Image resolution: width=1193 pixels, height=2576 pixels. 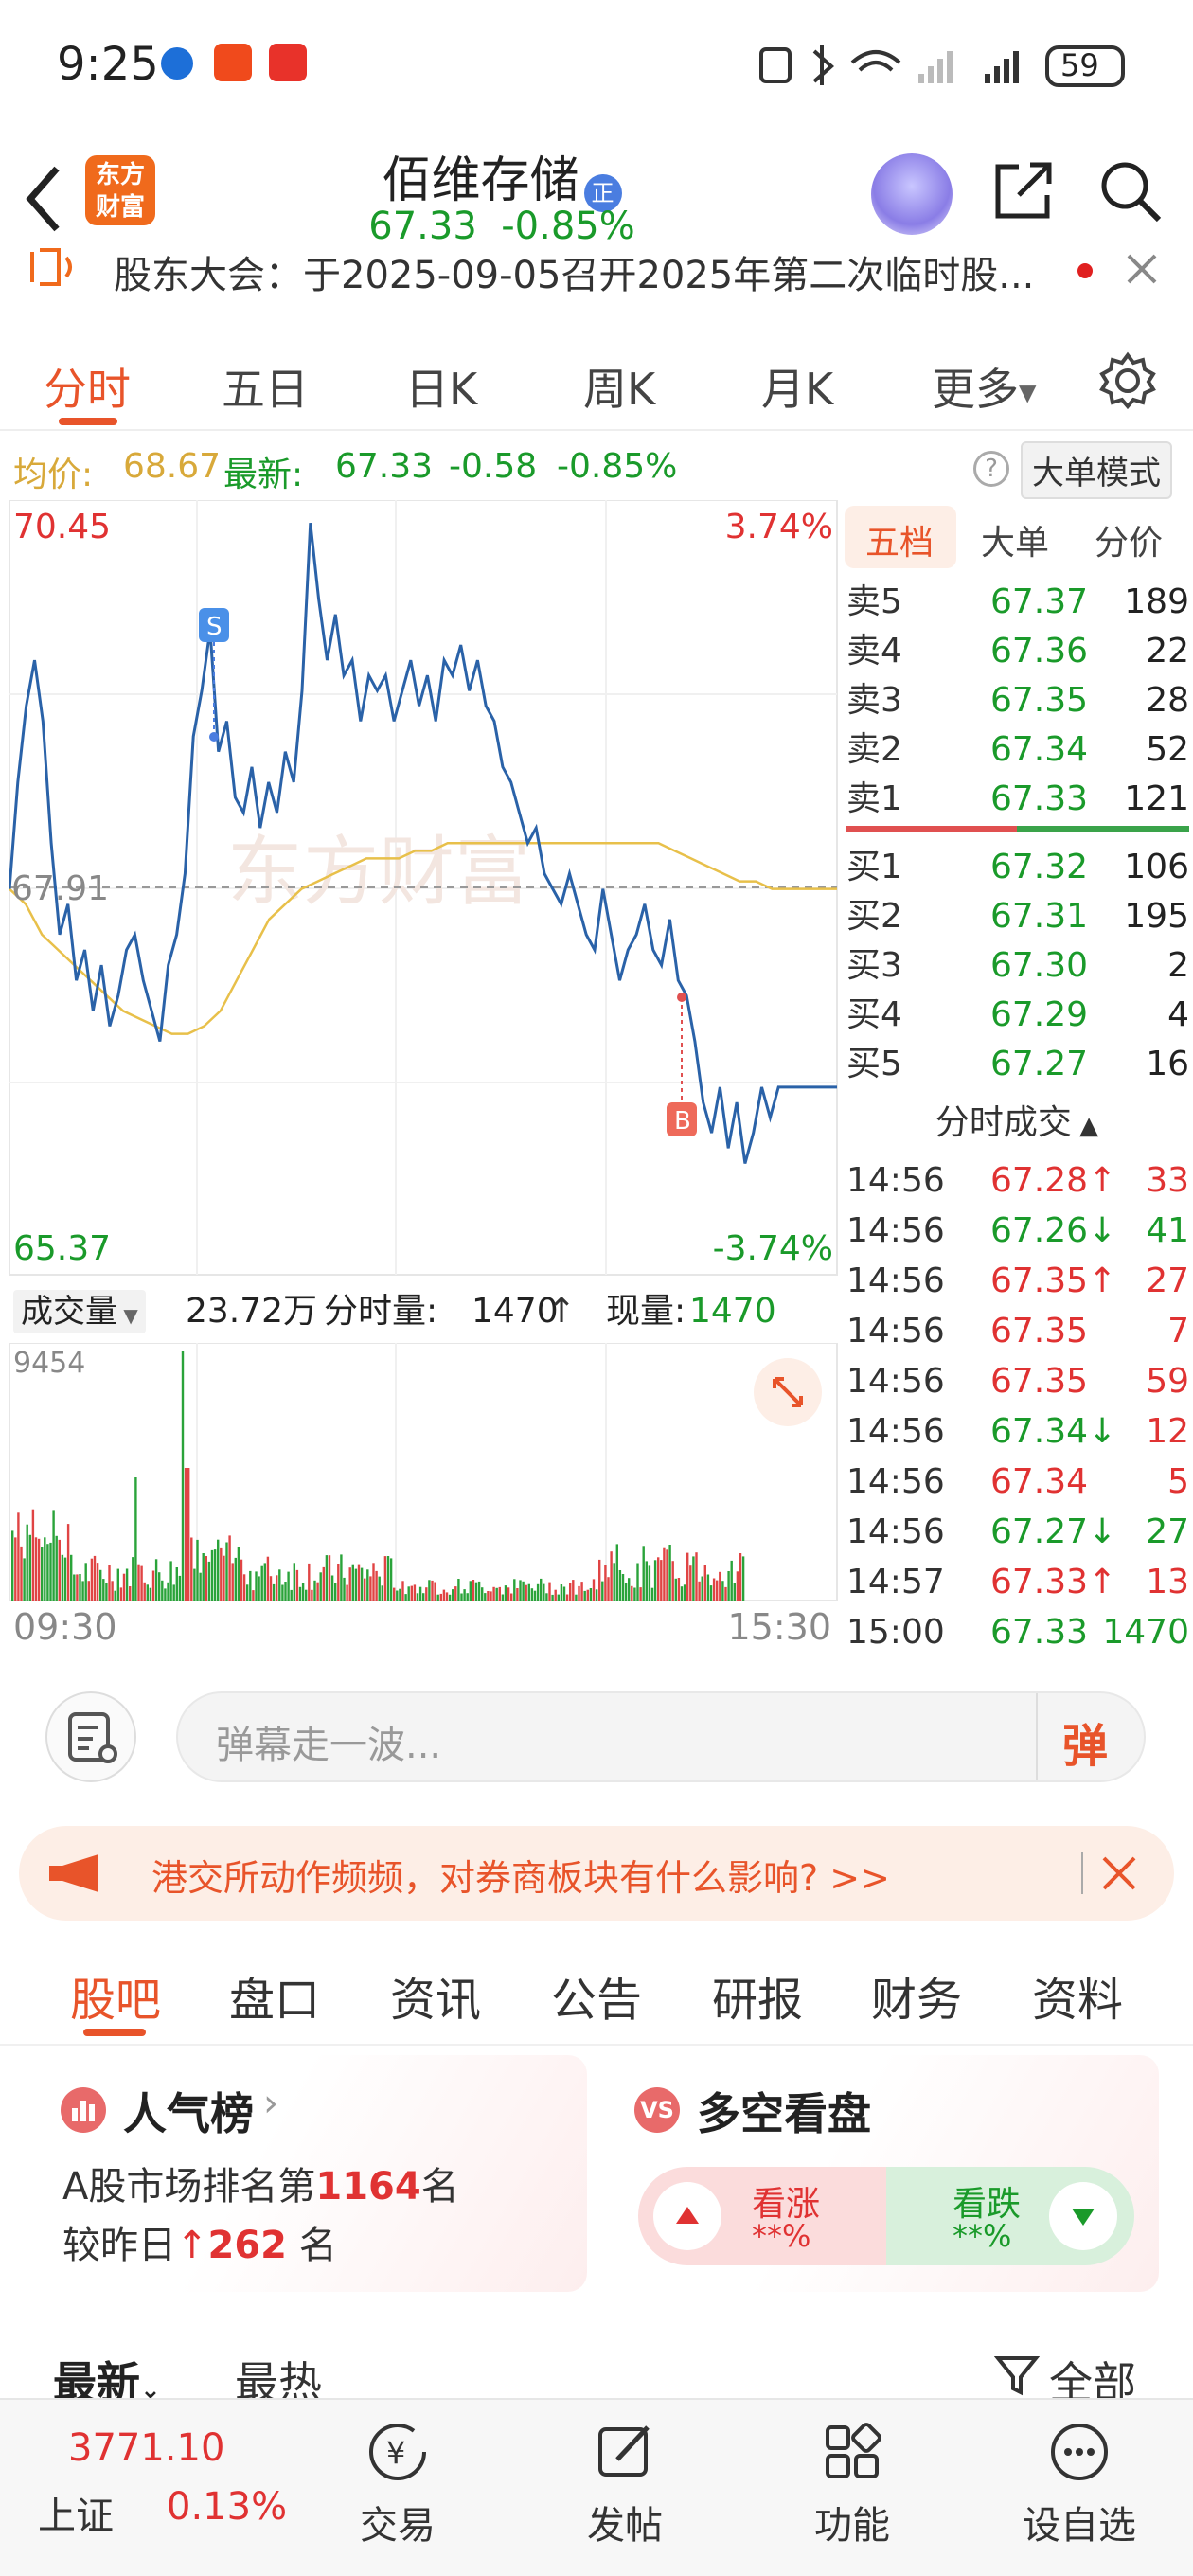 What do you see at coordinates (1017, 1015) in the screenshot?
I see `bid-level-row: 买4 67.29 4` at bounding box center [1017, 1015].